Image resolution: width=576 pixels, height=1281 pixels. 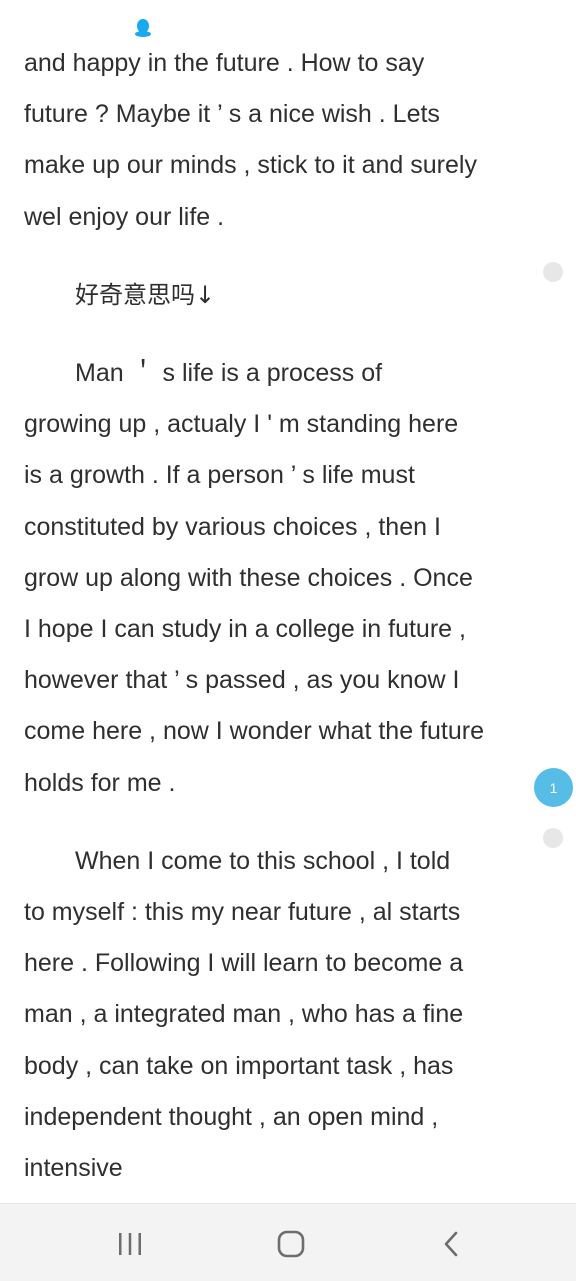 I want to click on recent-apps-icon, so click(x=130, y=1244).